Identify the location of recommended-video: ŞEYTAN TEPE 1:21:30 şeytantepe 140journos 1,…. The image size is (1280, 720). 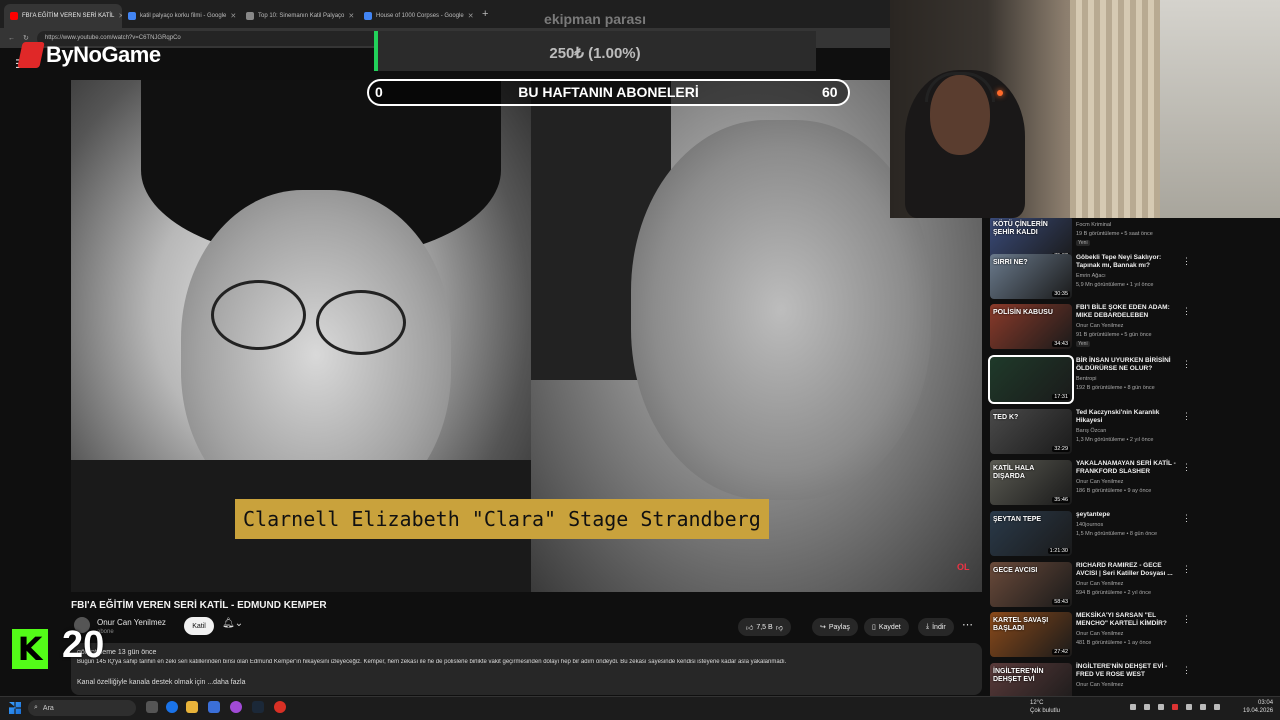
(1090, 534).